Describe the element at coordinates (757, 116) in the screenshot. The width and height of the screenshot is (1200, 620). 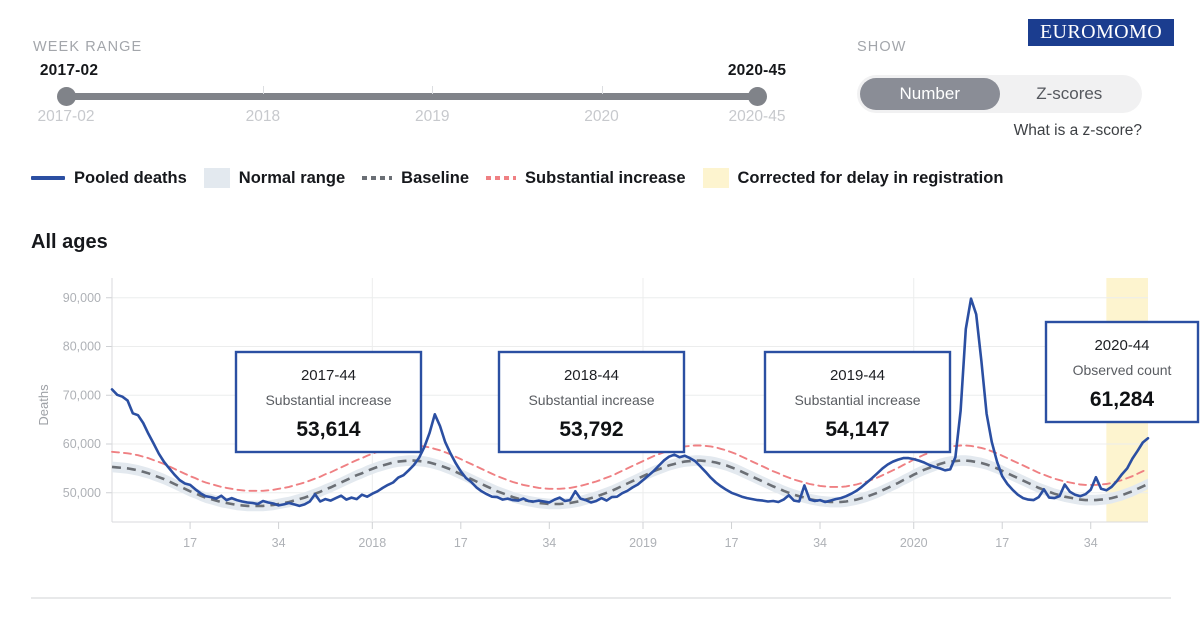
I see `slider-tick-label: 2020-45` at that location.